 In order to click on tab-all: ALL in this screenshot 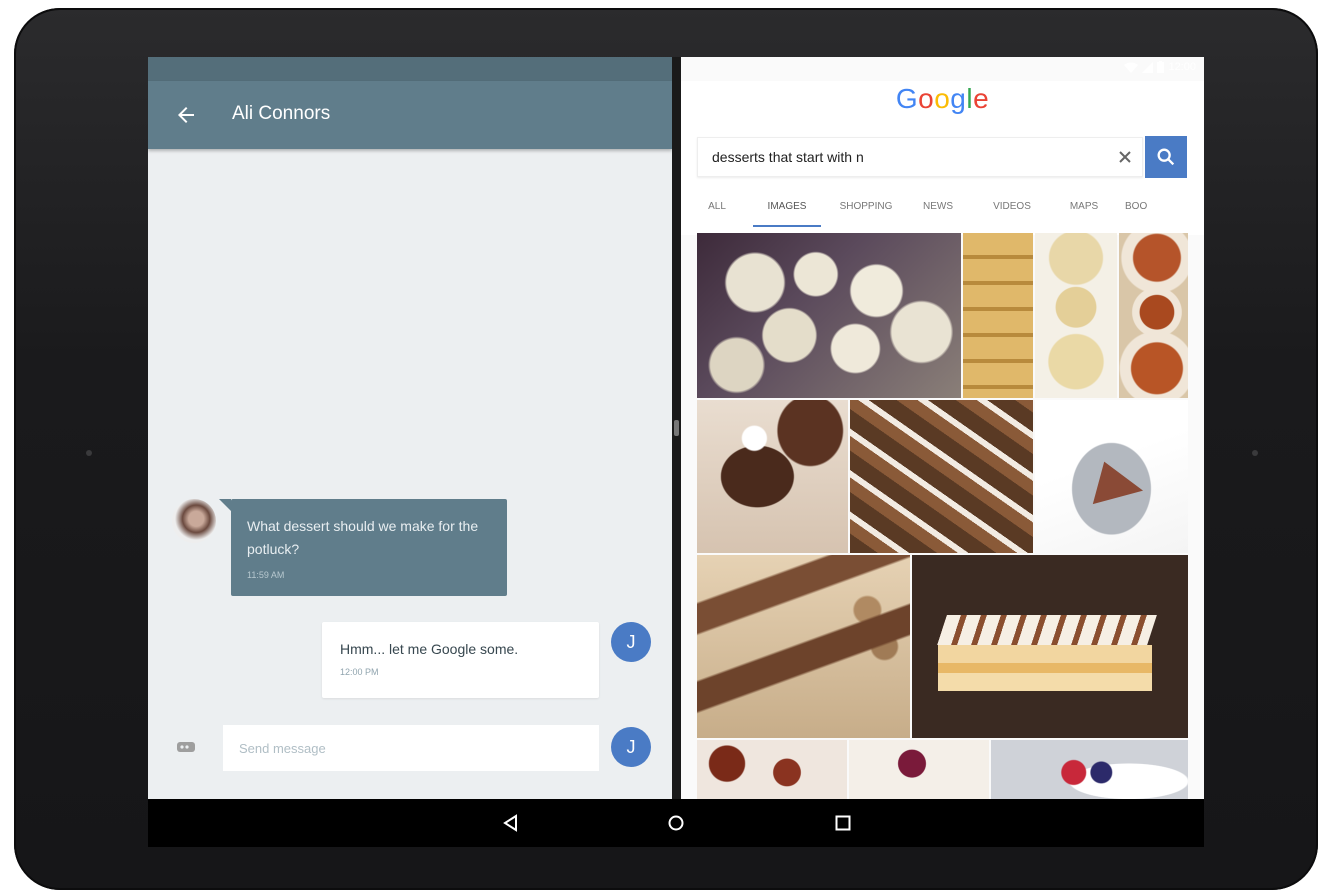, I will do `click(717, 207)`.